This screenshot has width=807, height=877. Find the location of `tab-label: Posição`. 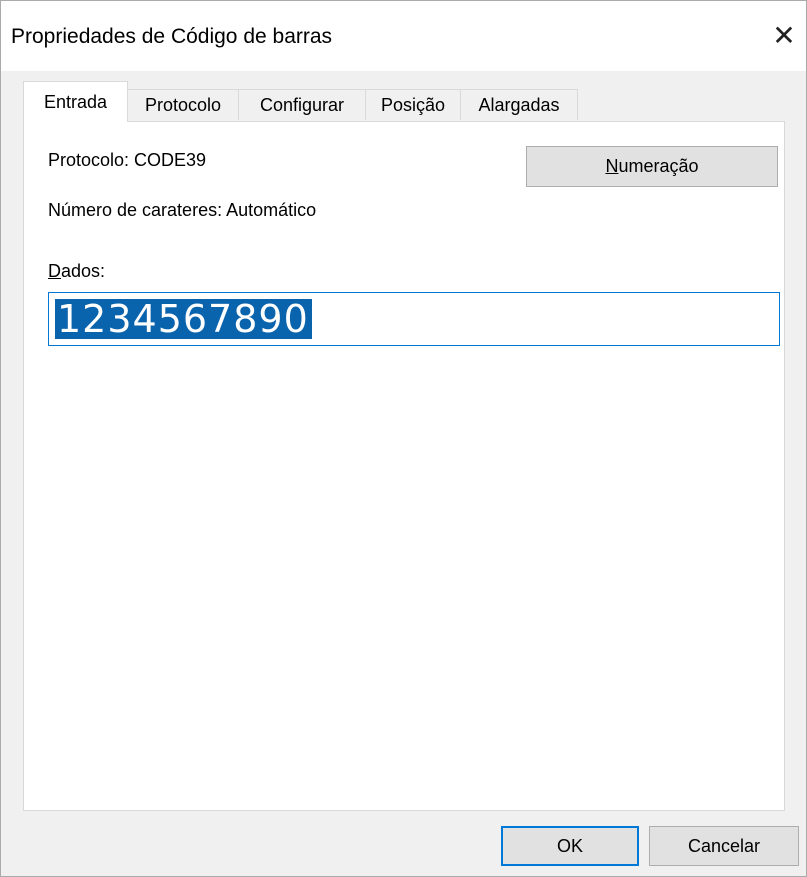

tab-label: Posição is located at coordinates (413, 104).